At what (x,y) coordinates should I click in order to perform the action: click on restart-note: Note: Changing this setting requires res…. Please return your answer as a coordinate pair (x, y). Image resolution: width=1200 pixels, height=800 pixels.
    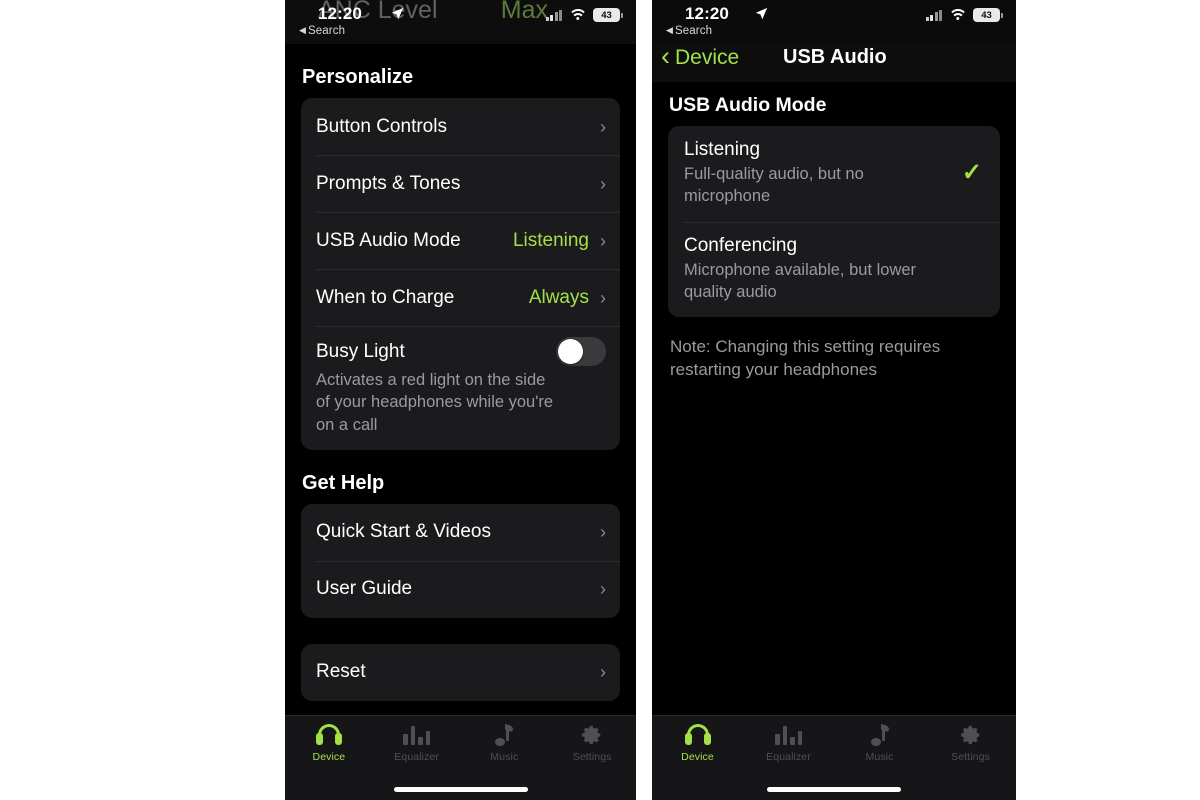
    Looking at the image, I should click on (805, 358).